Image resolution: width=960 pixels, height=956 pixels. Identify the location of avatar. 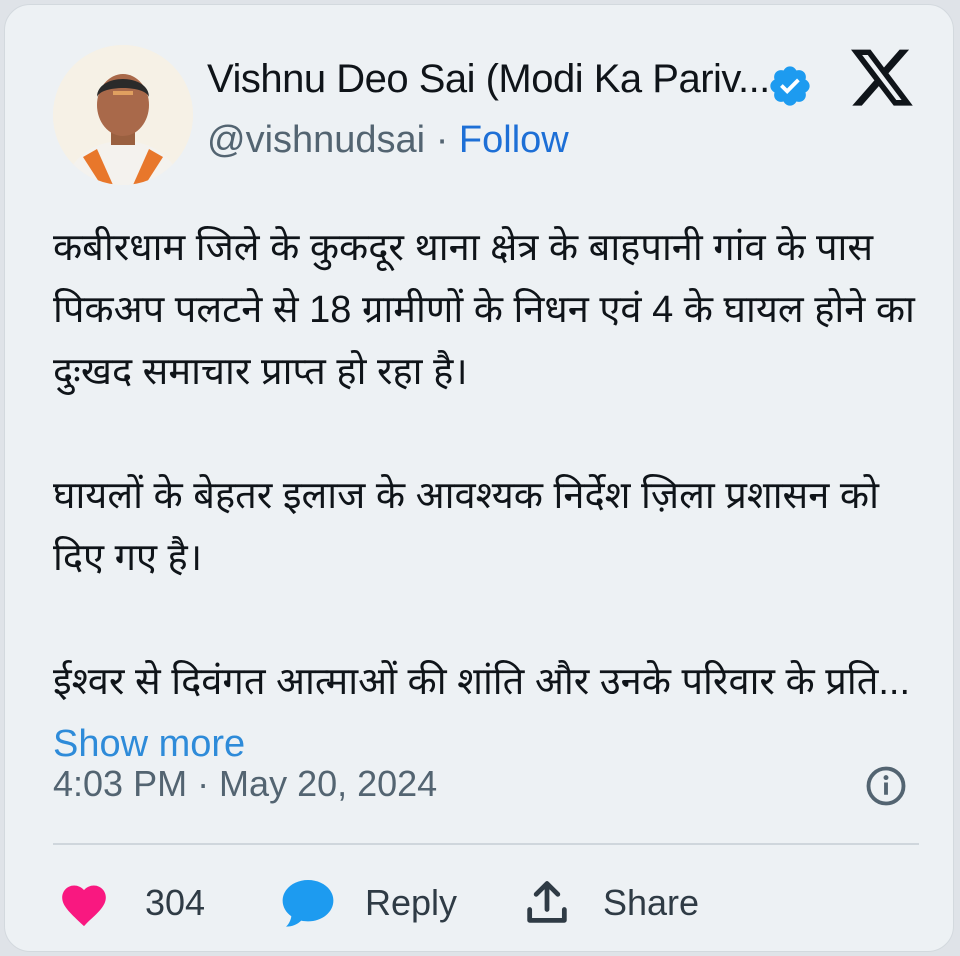
(123, 115).